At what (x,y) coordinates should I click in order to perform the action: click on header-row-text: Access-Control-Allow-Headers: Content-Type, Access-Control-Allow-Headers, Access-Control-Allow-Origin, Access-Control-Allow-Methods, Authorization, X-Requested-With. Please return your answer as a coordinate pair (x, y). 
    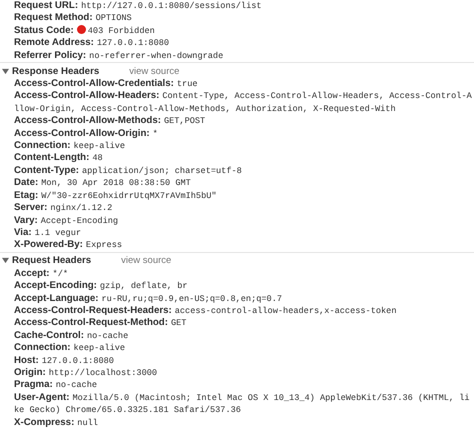
    Looking at the image, I should click on (243, 103).